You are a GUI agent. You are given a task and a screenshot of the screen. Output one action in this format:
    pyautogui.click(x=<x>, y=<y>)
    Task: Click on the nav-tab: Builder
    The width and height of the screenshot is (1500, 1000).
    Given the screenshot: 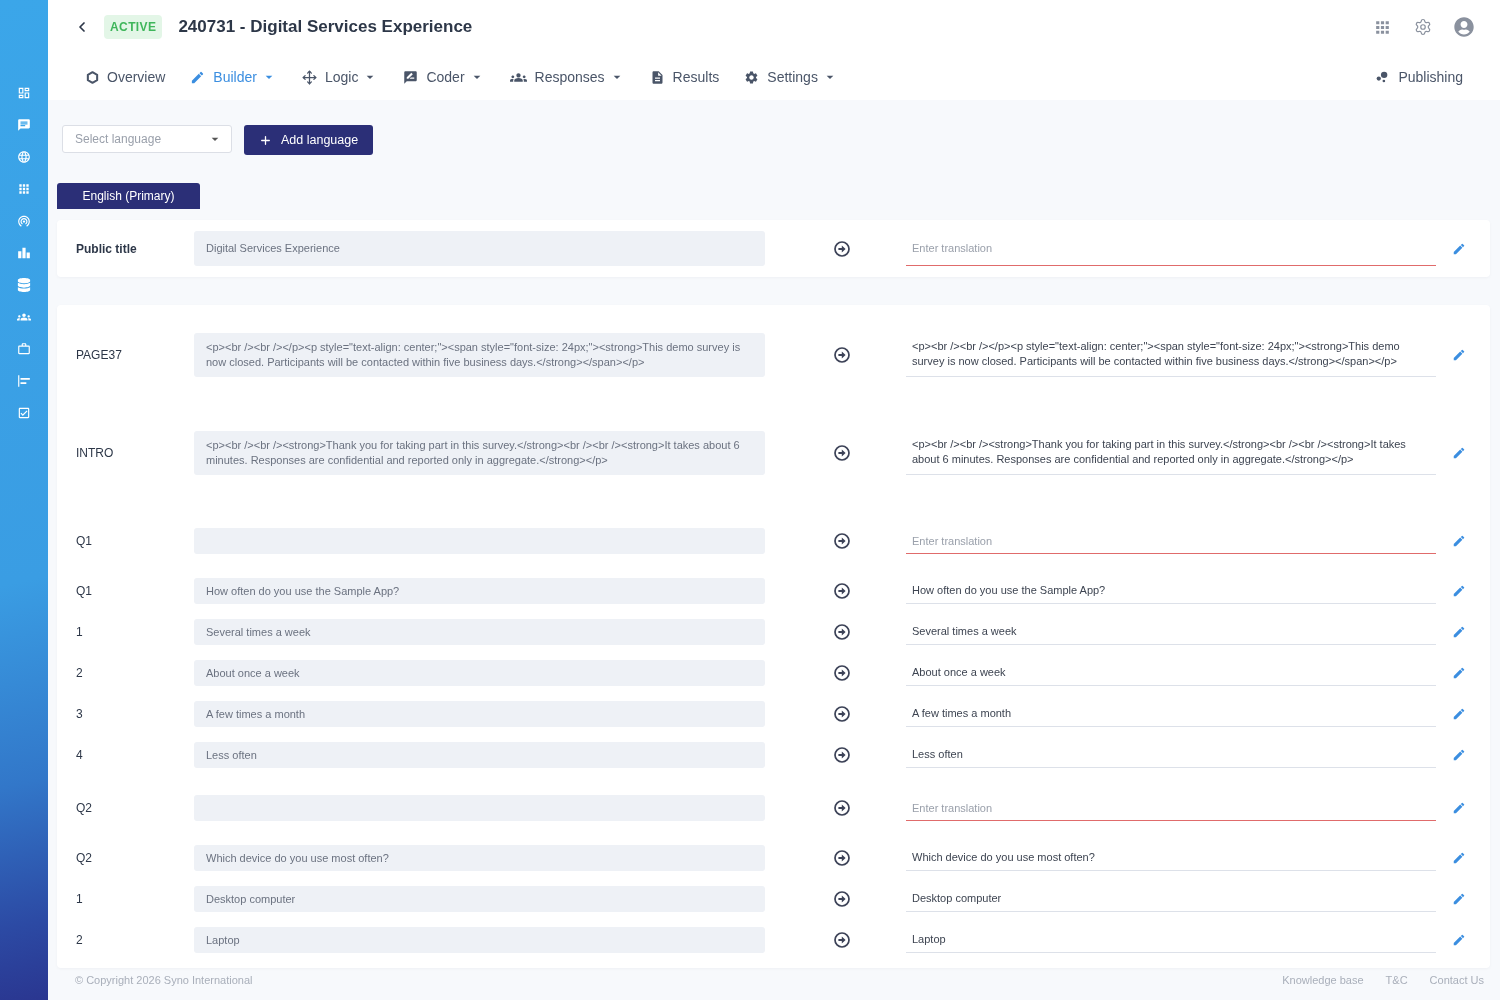 What is the action you would take?
    pyautogui.click(x=233, y=77)
    